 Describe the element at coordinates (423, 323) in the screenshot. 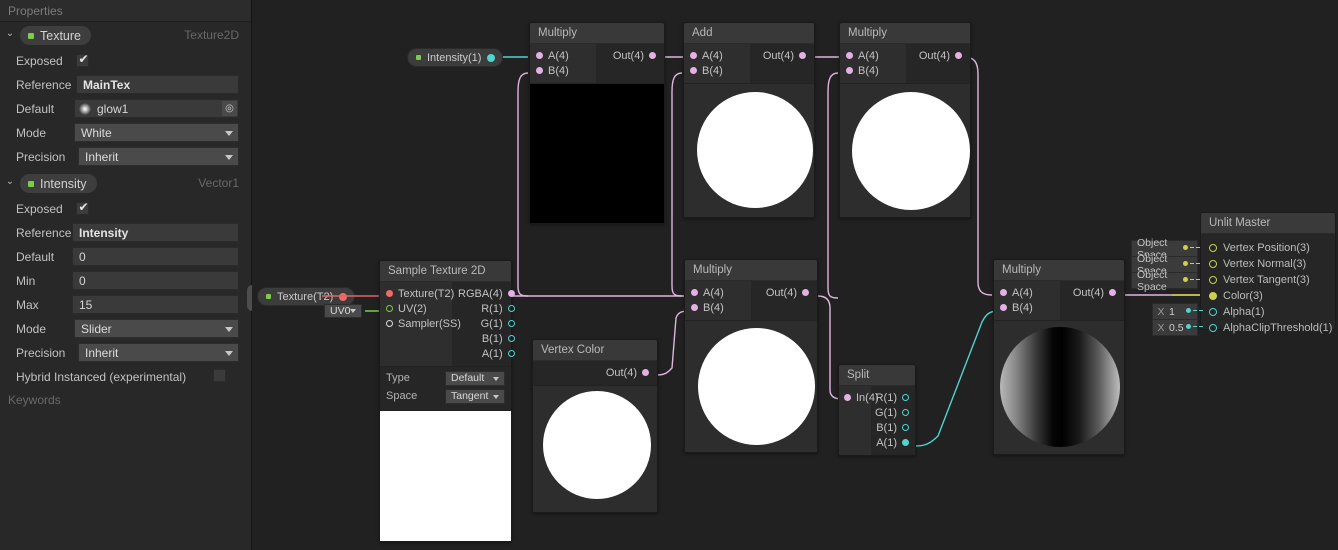

I see `port-sampler: Sampler(SS)` at that location.